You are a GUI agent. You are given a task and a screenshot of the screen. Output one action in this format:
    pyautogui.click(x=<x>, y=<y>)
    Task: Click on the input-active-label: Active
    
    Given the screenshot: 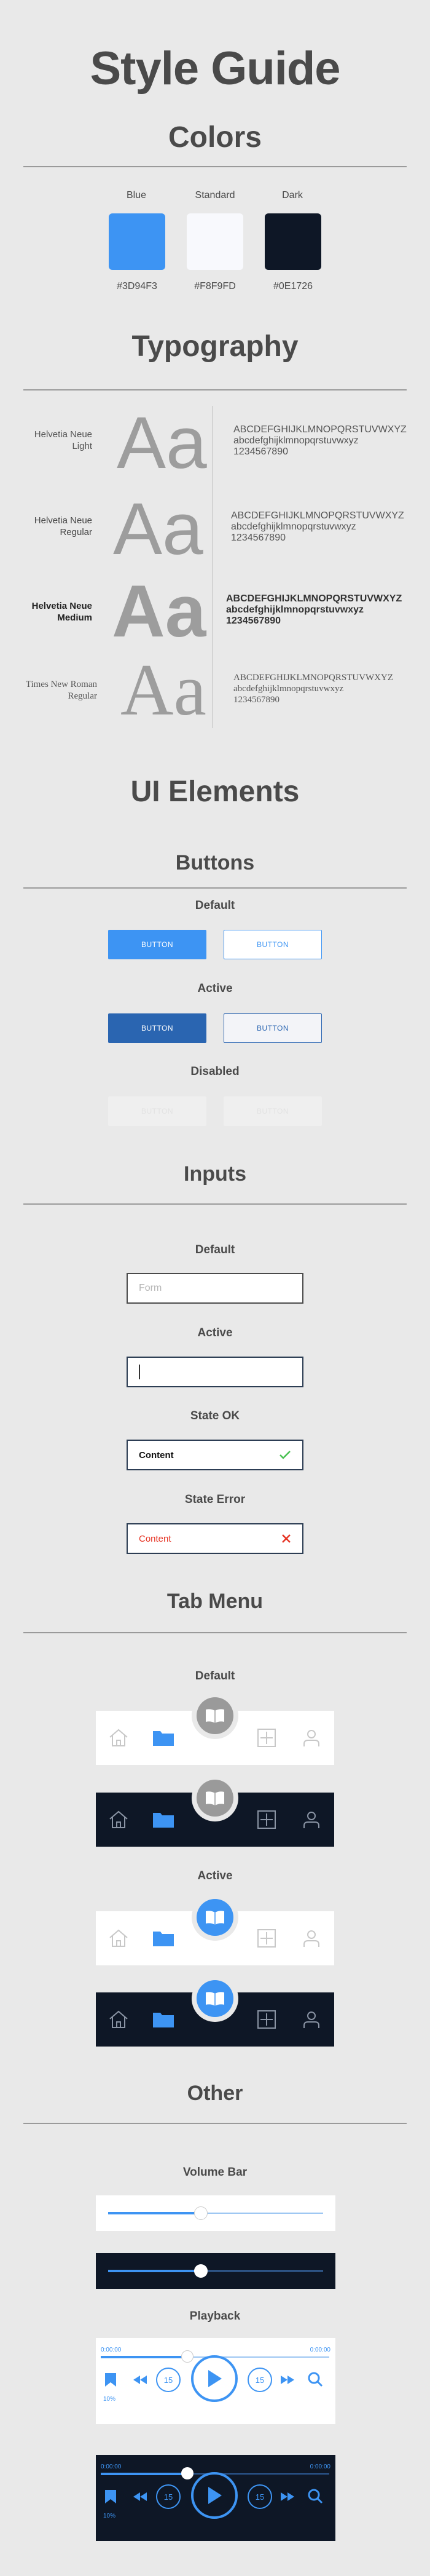 What is the action you would take?
    pyautogui.click(x=215, y=1333)
    